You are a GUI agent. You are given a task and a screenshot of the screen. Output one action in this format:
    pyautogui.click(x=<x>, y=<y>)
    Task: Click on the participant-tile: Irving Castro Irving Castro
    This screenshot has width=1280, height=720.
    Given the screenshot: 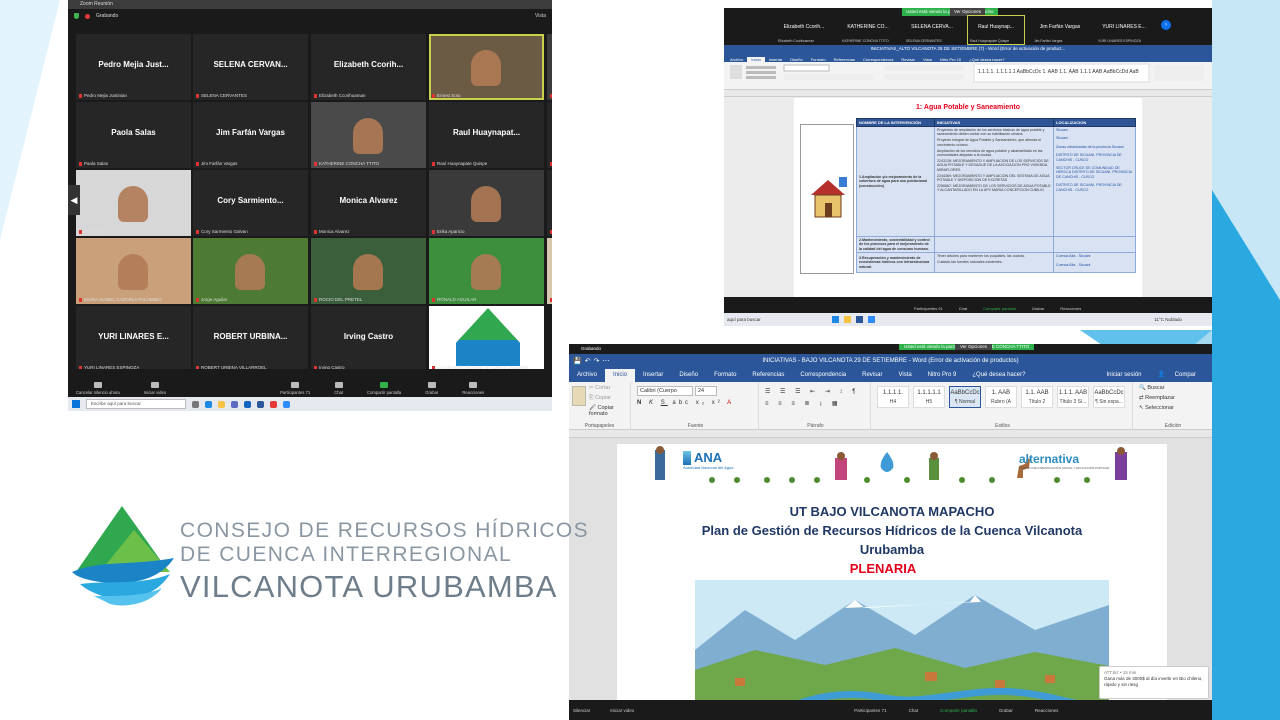 What is the action you would take?
    pyautogui.click(x=368, y=339)
    